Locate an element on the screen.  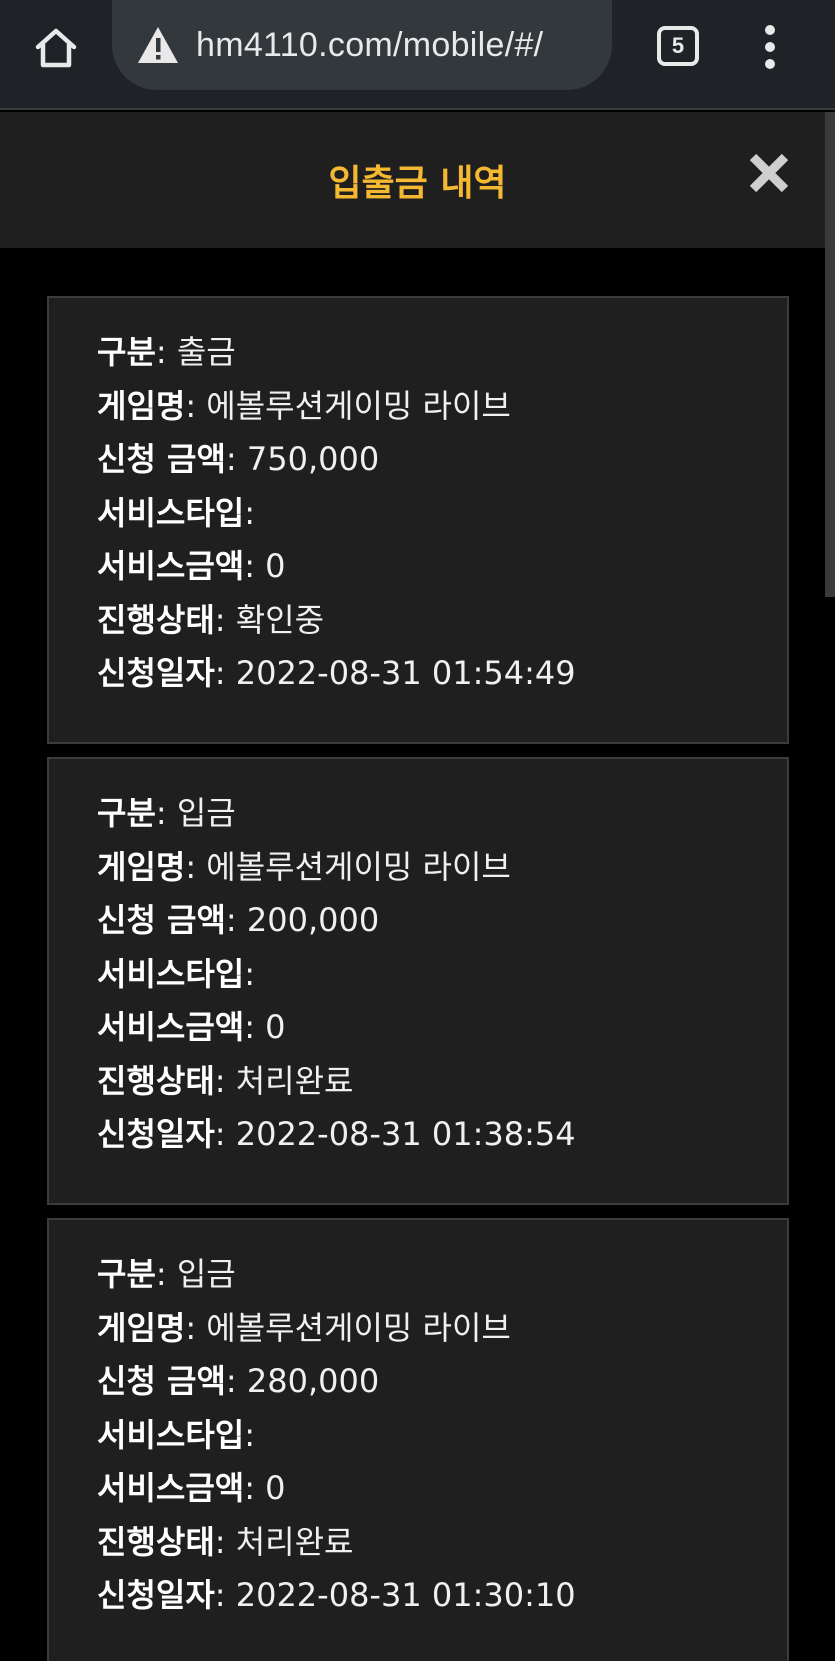
date-value: 2022-08-31 01:54:49 is located at coordinates (405, 673).